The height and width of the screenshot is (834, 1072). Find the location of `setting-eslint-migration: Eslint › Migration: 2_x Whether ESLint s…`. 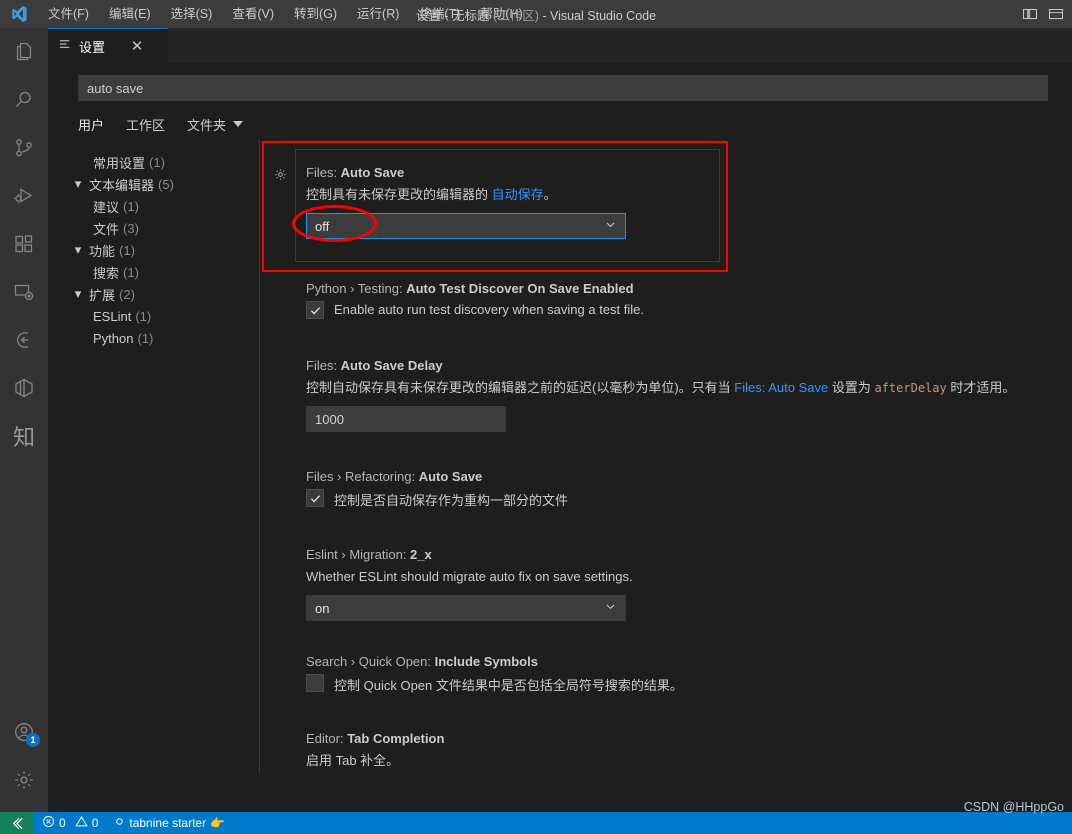

setting-eslint-migration: Eslint › Migration: 2_x Whether ESLint s… is located at coordinates (666, 565).